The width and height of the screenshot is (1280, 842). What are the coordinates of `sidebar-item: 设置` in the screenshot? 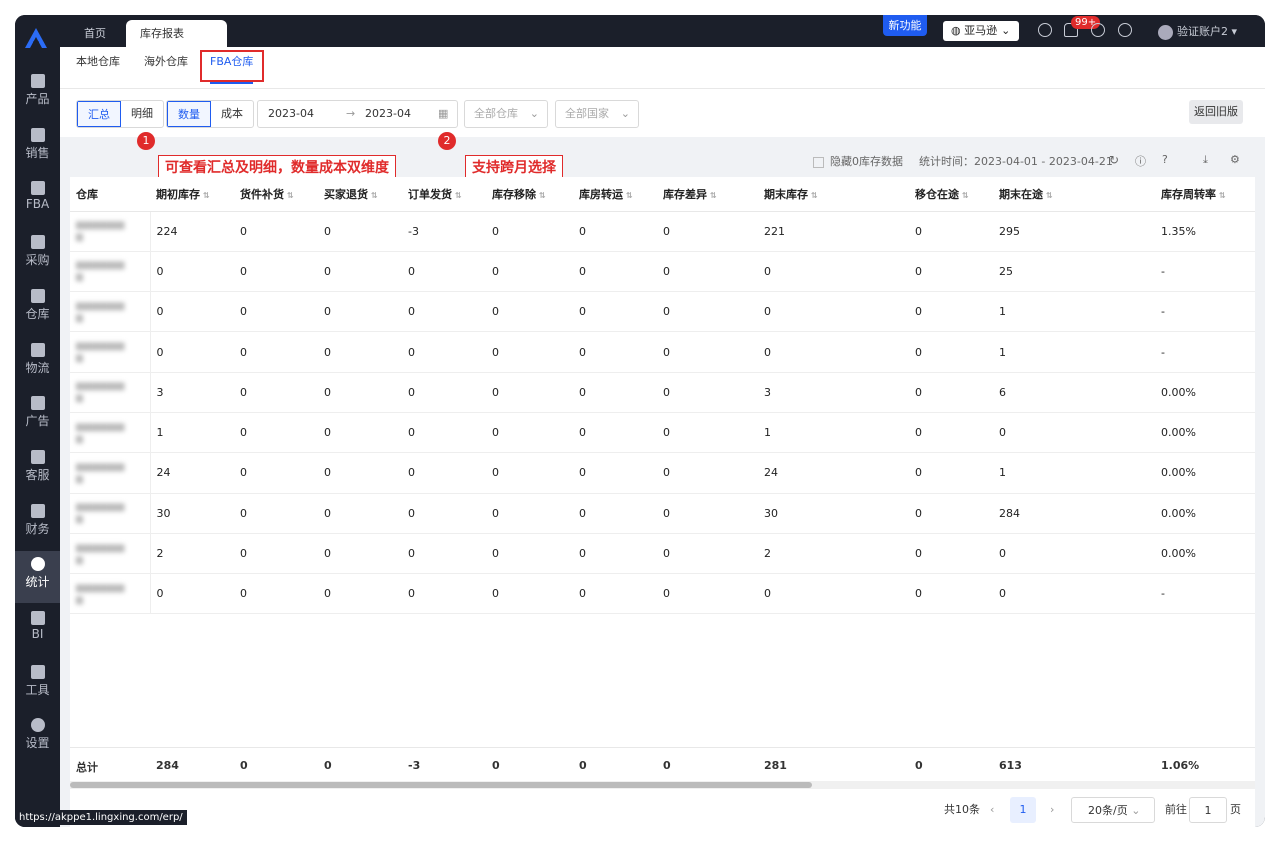 It's located at (37, 738).